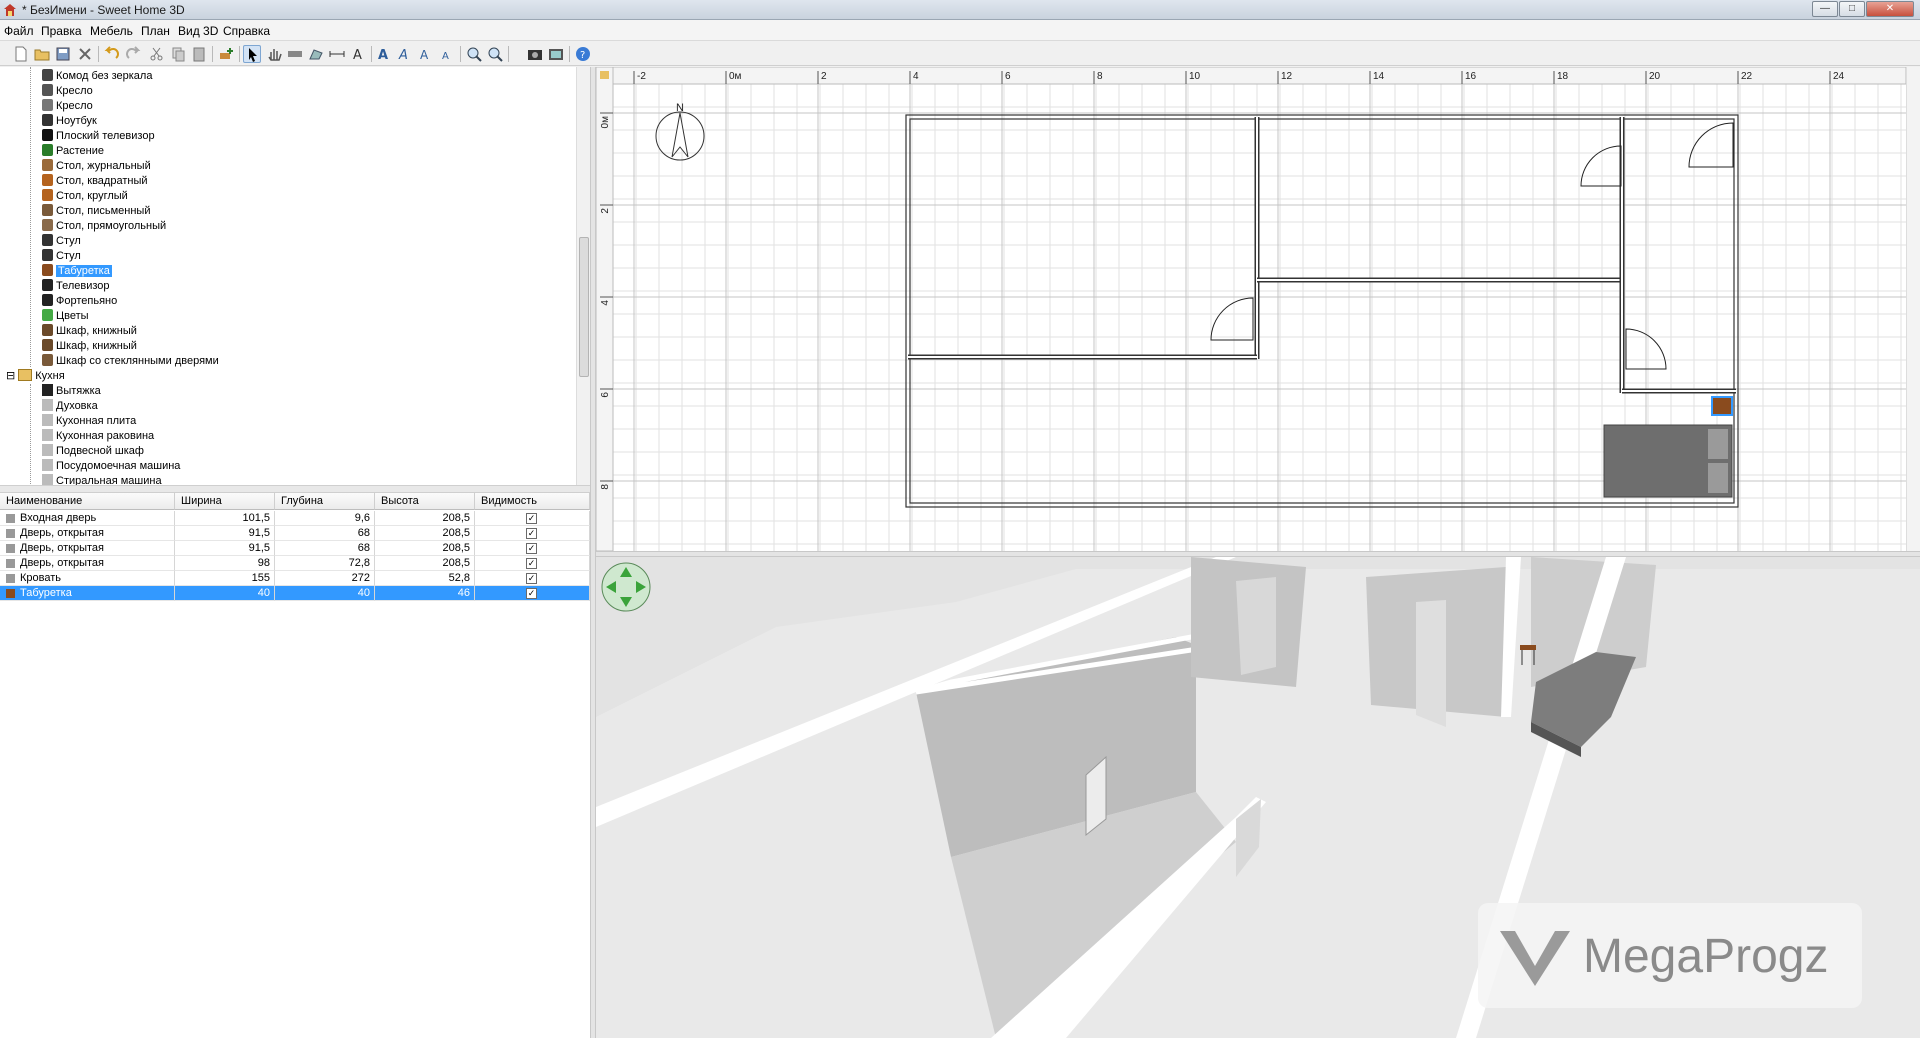  Describe the element at coordinates (102, 479) in the screenshot. I see `catalog-item: Стиральная машина` at that location.